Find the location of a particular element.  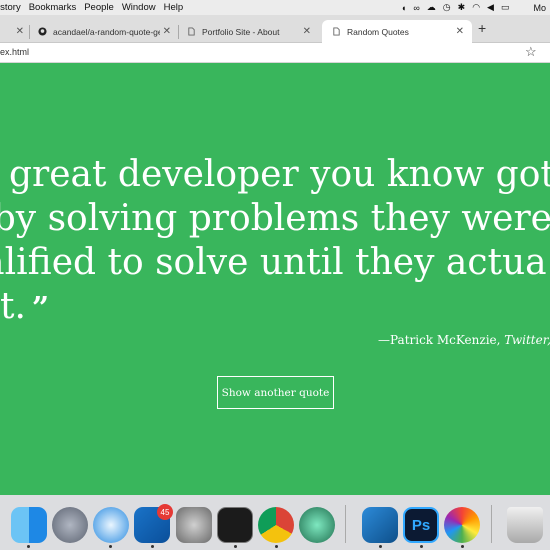

menu-bookmarks: Bookmarks is located at coordinates (57, 7).